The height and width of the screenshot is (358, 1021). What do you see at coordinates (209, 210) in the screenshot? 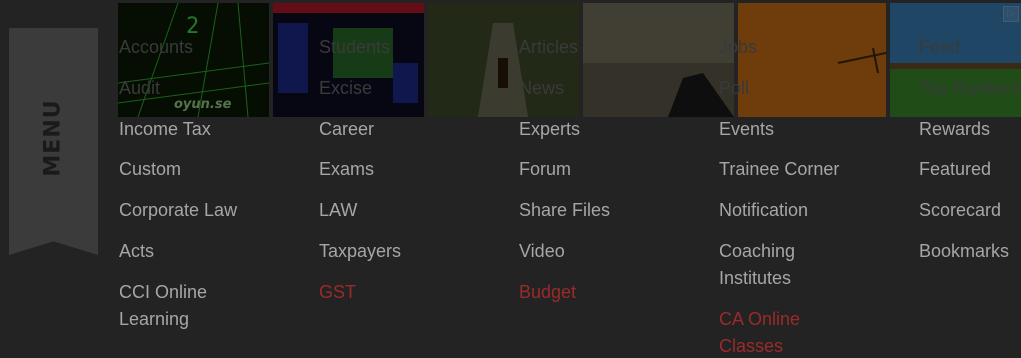
I see `menu-item: Corporate Law` at bounding box center [209, 210].